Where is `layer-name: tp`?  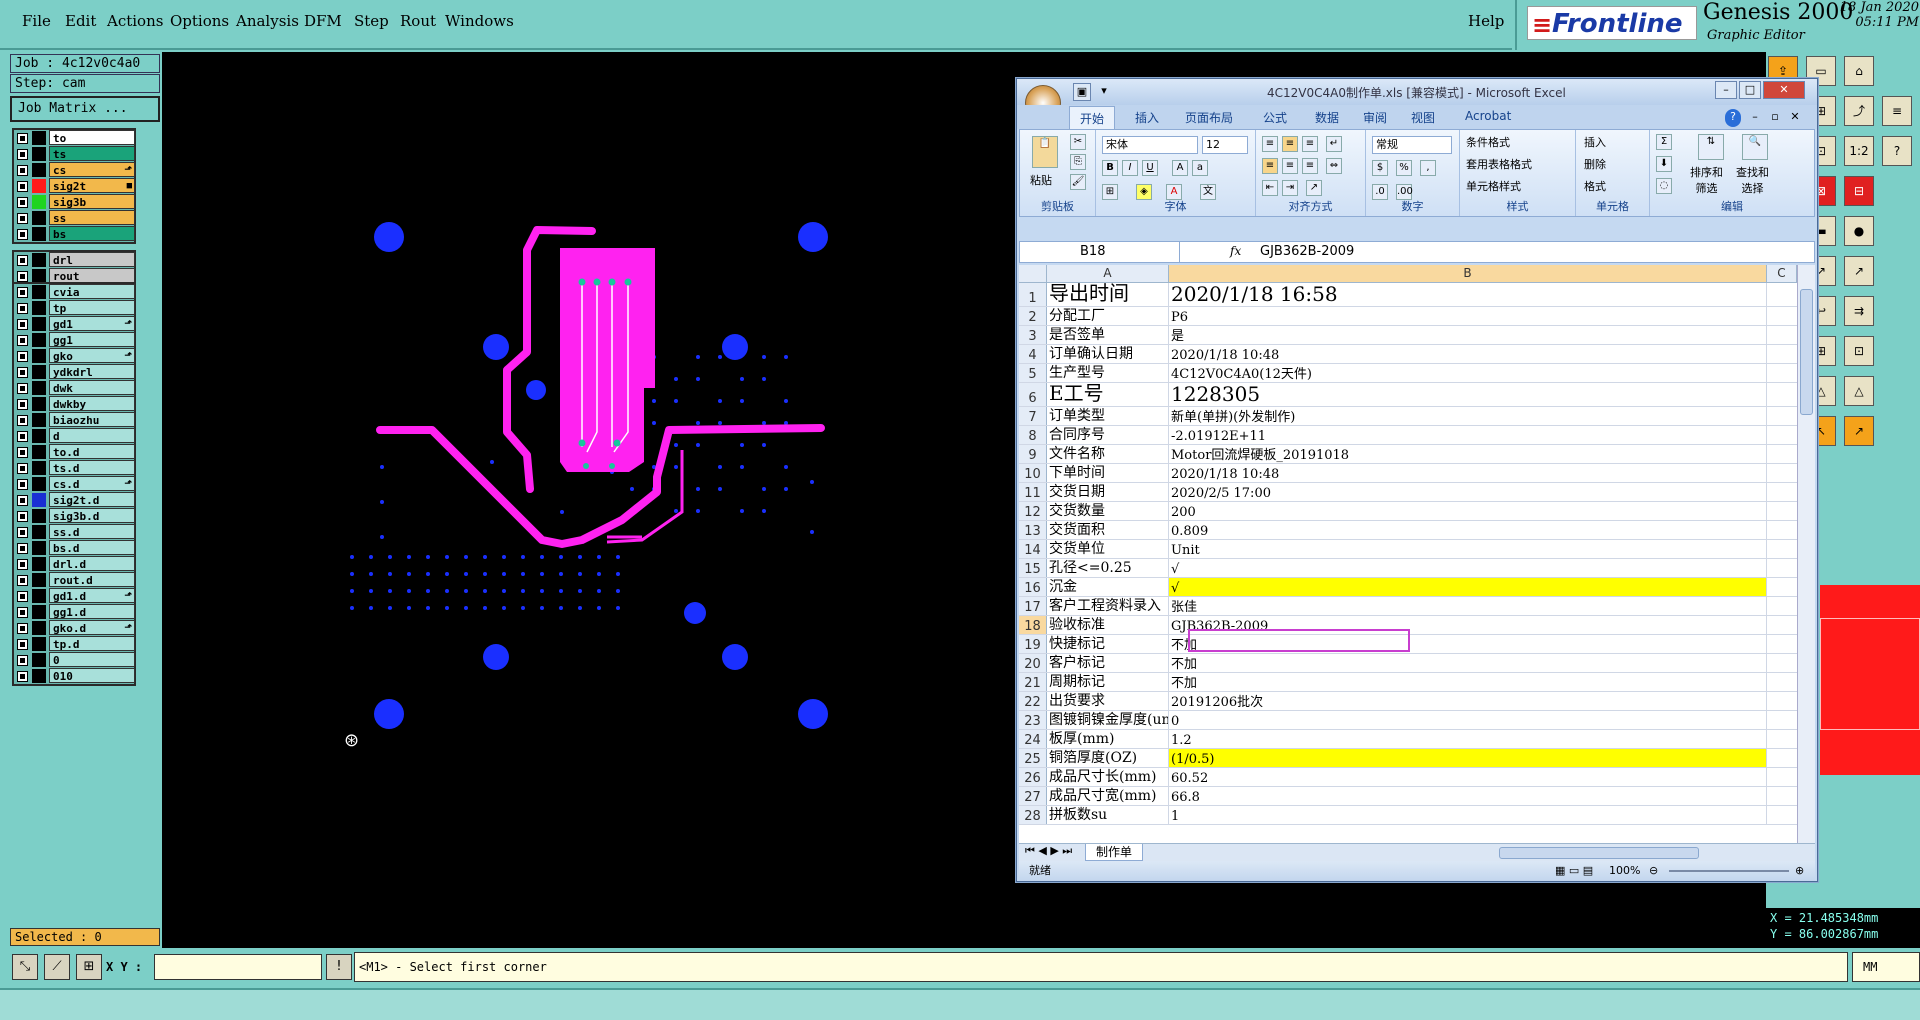 layer-name: tp is located at coordinates (92, 307).